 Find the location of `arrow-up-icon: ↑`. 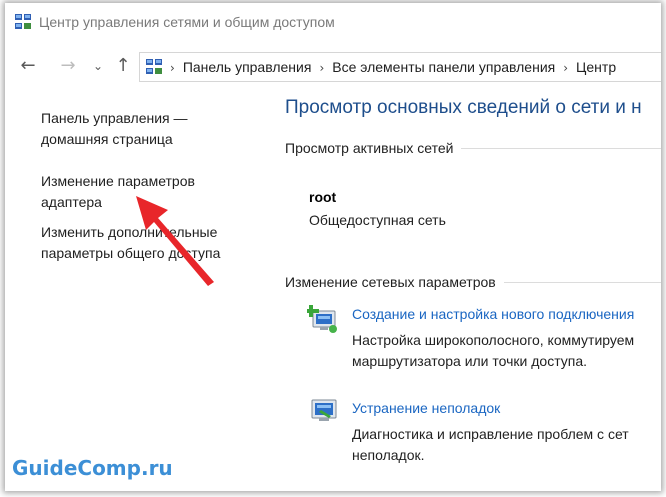

arrow-up-icon: ↑ is located at coordinates (123, 65).